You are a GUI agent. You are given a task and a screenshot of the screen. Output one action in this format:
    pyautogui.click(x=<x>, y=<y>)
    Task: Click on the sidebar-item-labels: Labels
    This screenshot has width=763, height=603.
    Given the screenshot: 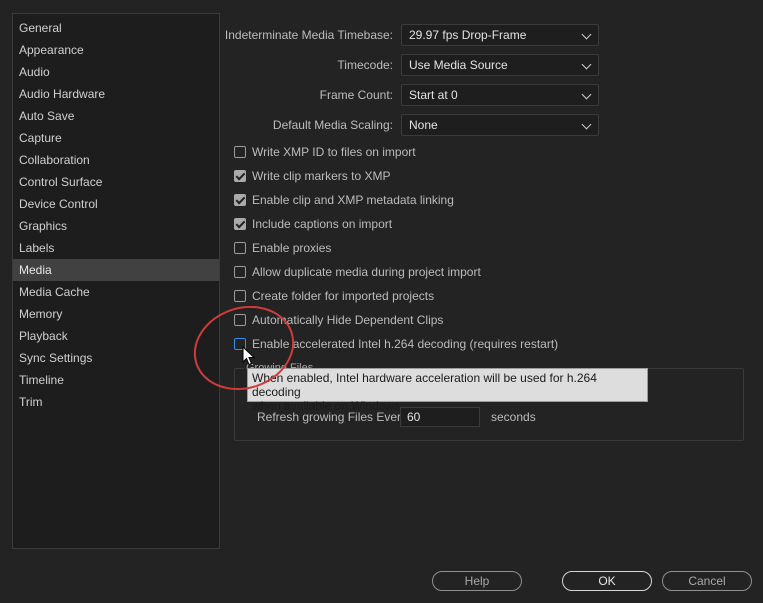 What is the action you would take?
    pyautogui.click(x=116, y=248)
    